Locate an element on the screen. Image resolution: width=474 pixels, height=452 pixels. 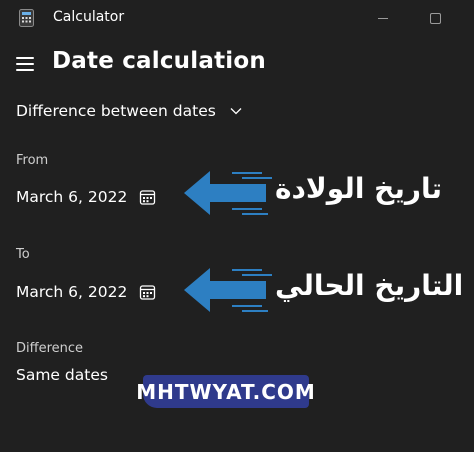
difference-value: Same dates is located at coordinates (62, 375).